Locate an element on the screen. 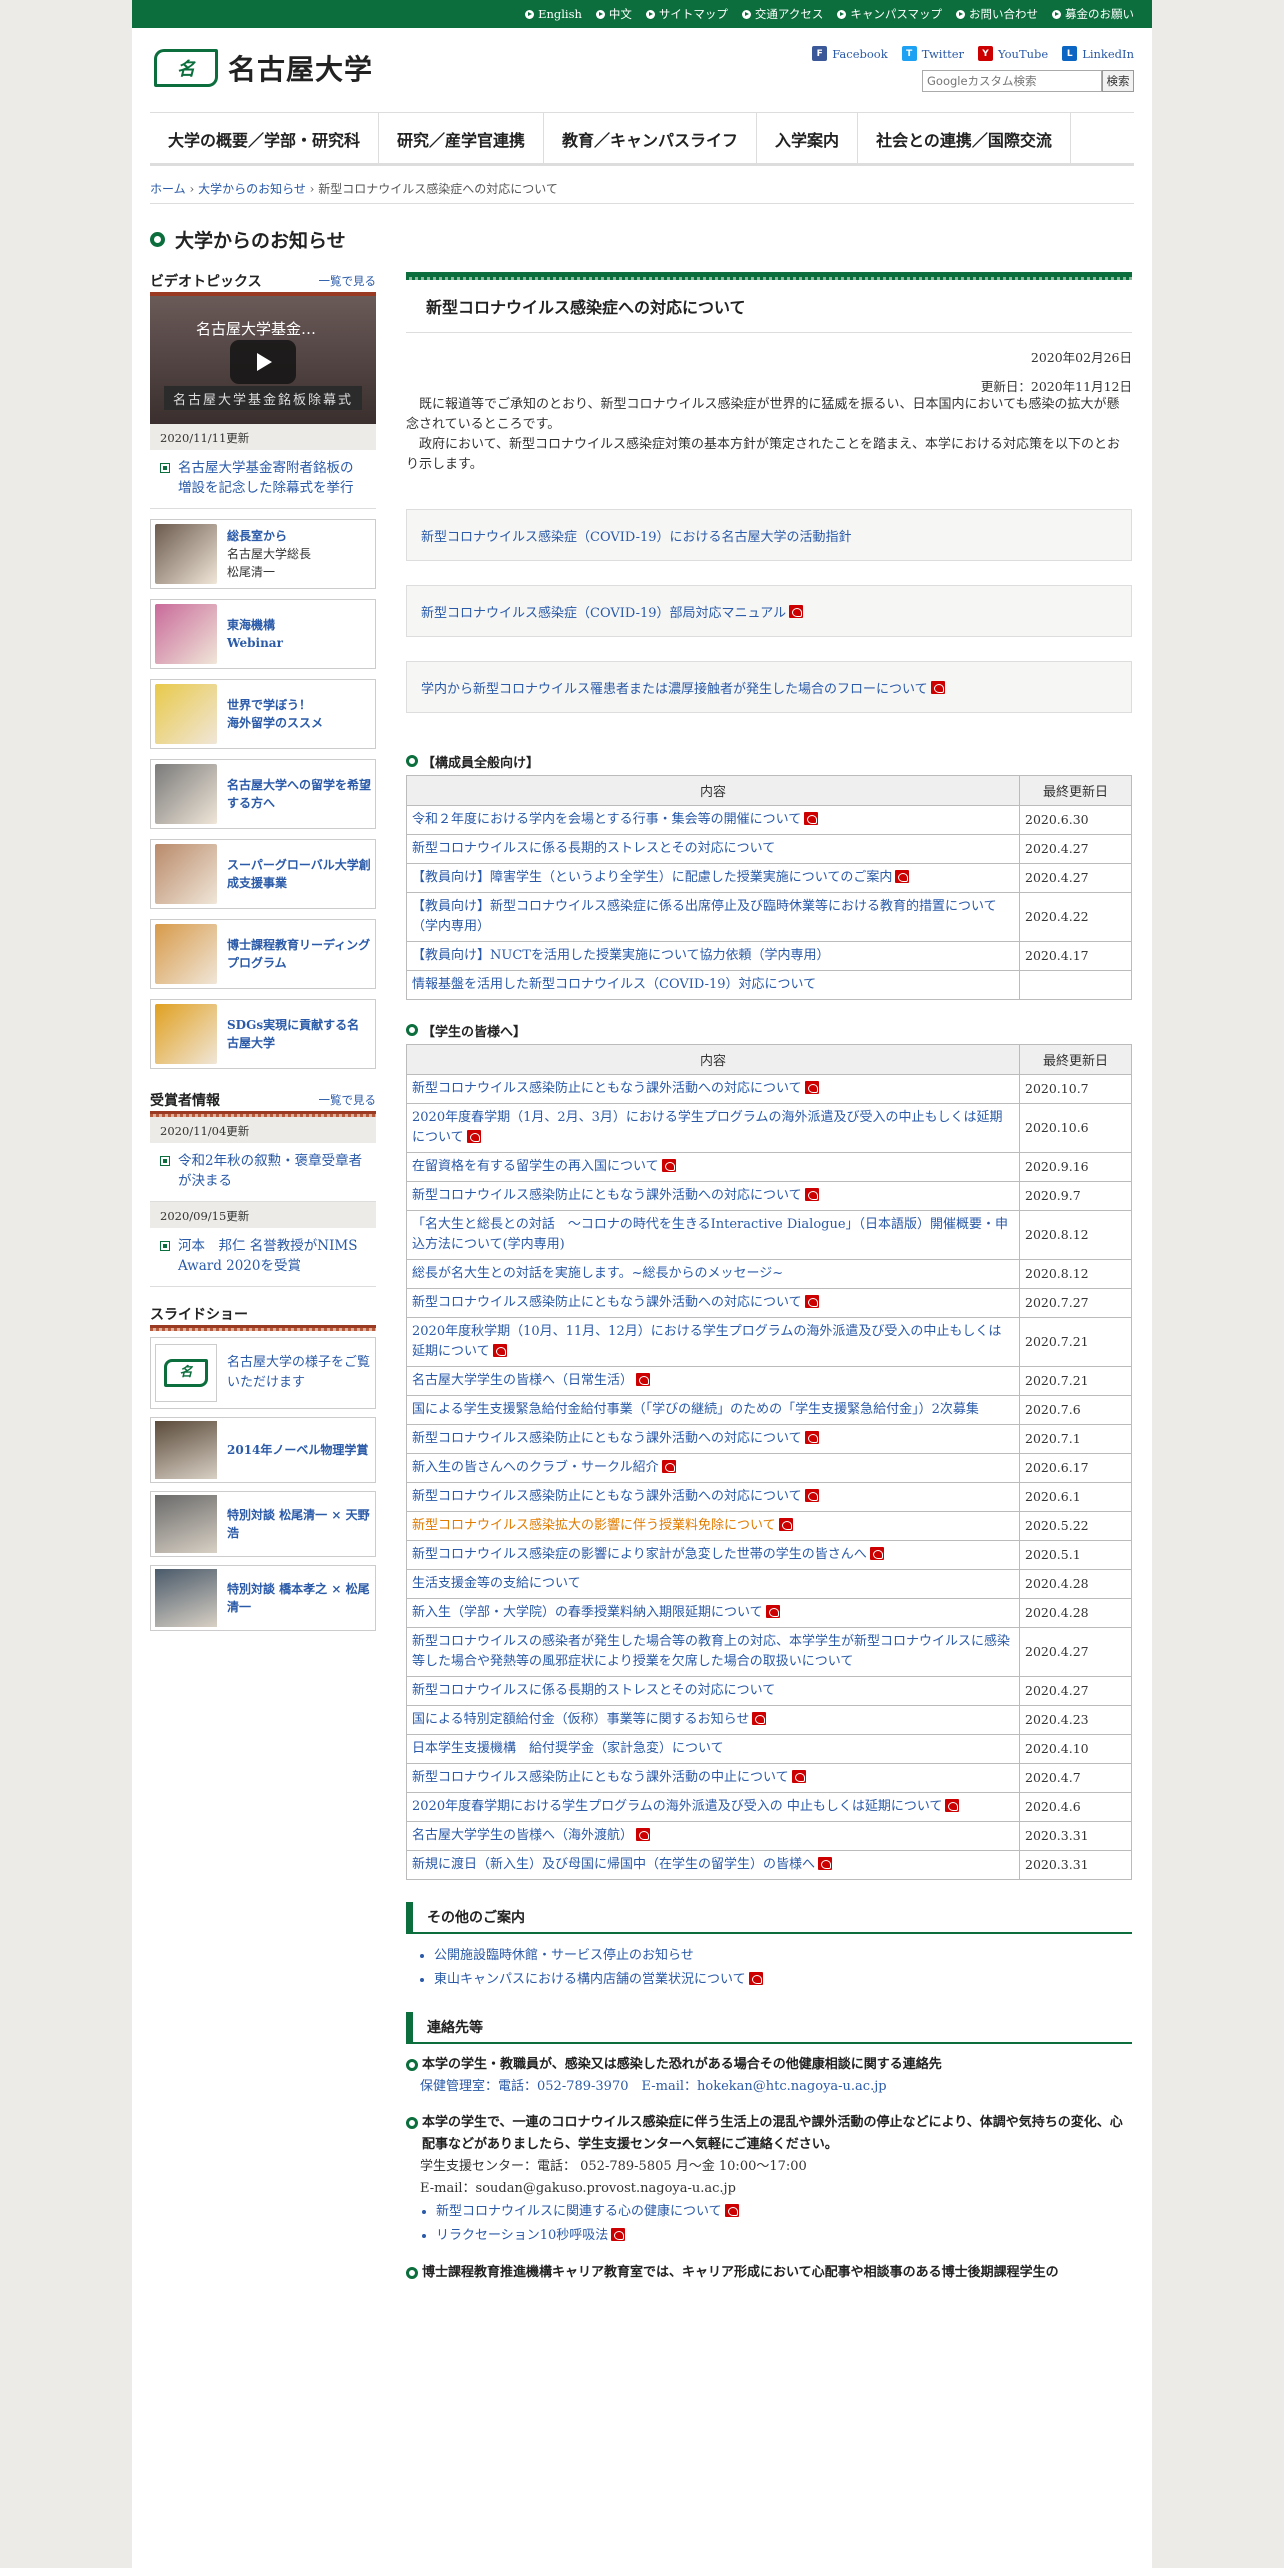 This screenshot has width=1284, height=2568. breadcrumb-home: ホーム is located at coordinates (168, 189).